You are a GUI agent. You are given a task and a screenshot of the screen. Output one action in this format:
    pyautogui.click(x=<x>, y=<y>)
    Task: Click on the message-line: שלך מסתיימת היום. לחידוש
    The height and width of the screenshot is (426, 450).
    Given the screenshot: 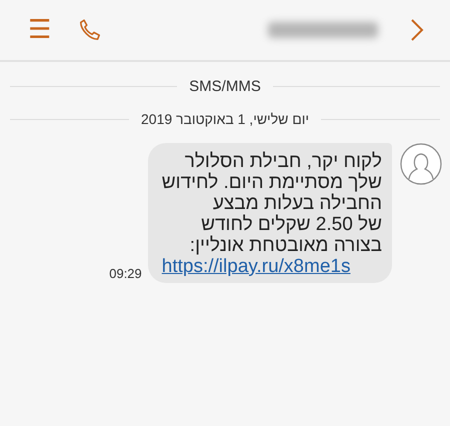 What is the action you would take?
    pyautogui.click(x=272, y=182)
    